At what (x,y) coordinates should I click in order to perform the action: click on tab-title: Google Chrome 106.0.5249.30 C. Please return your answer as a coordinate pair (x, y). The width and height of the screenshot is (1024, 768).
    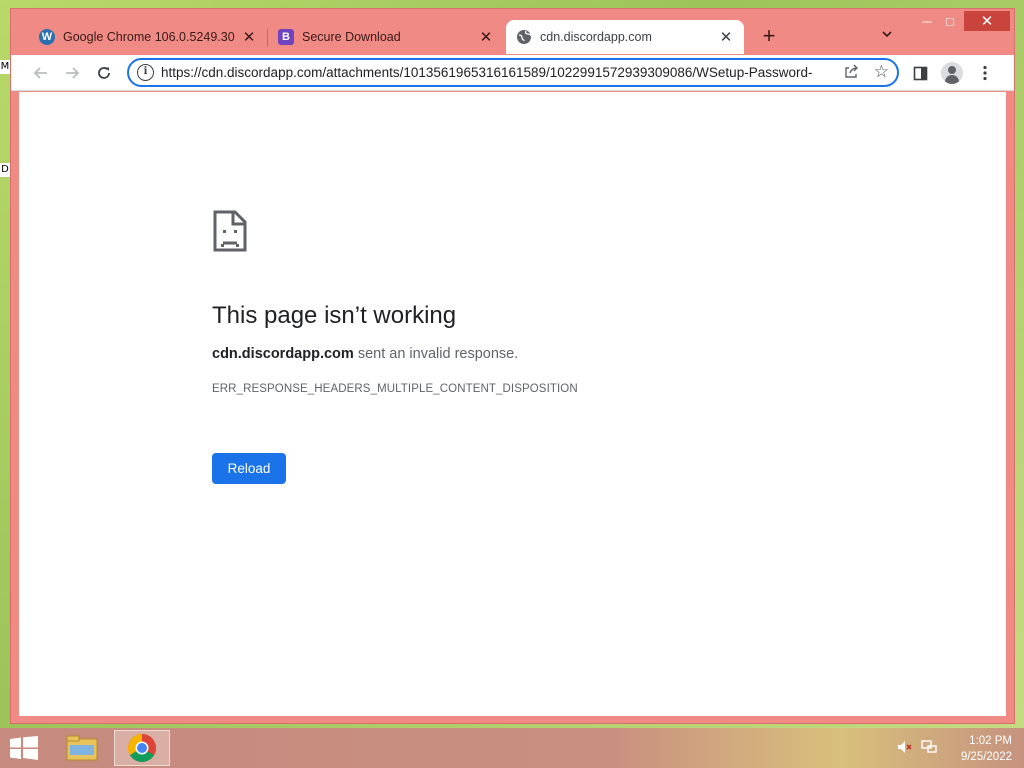
    Looking at the image, I should click on (149, 37).